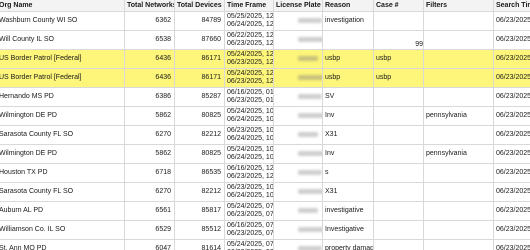  I want to click on col-search-time: Search Time, so click(511, 6).